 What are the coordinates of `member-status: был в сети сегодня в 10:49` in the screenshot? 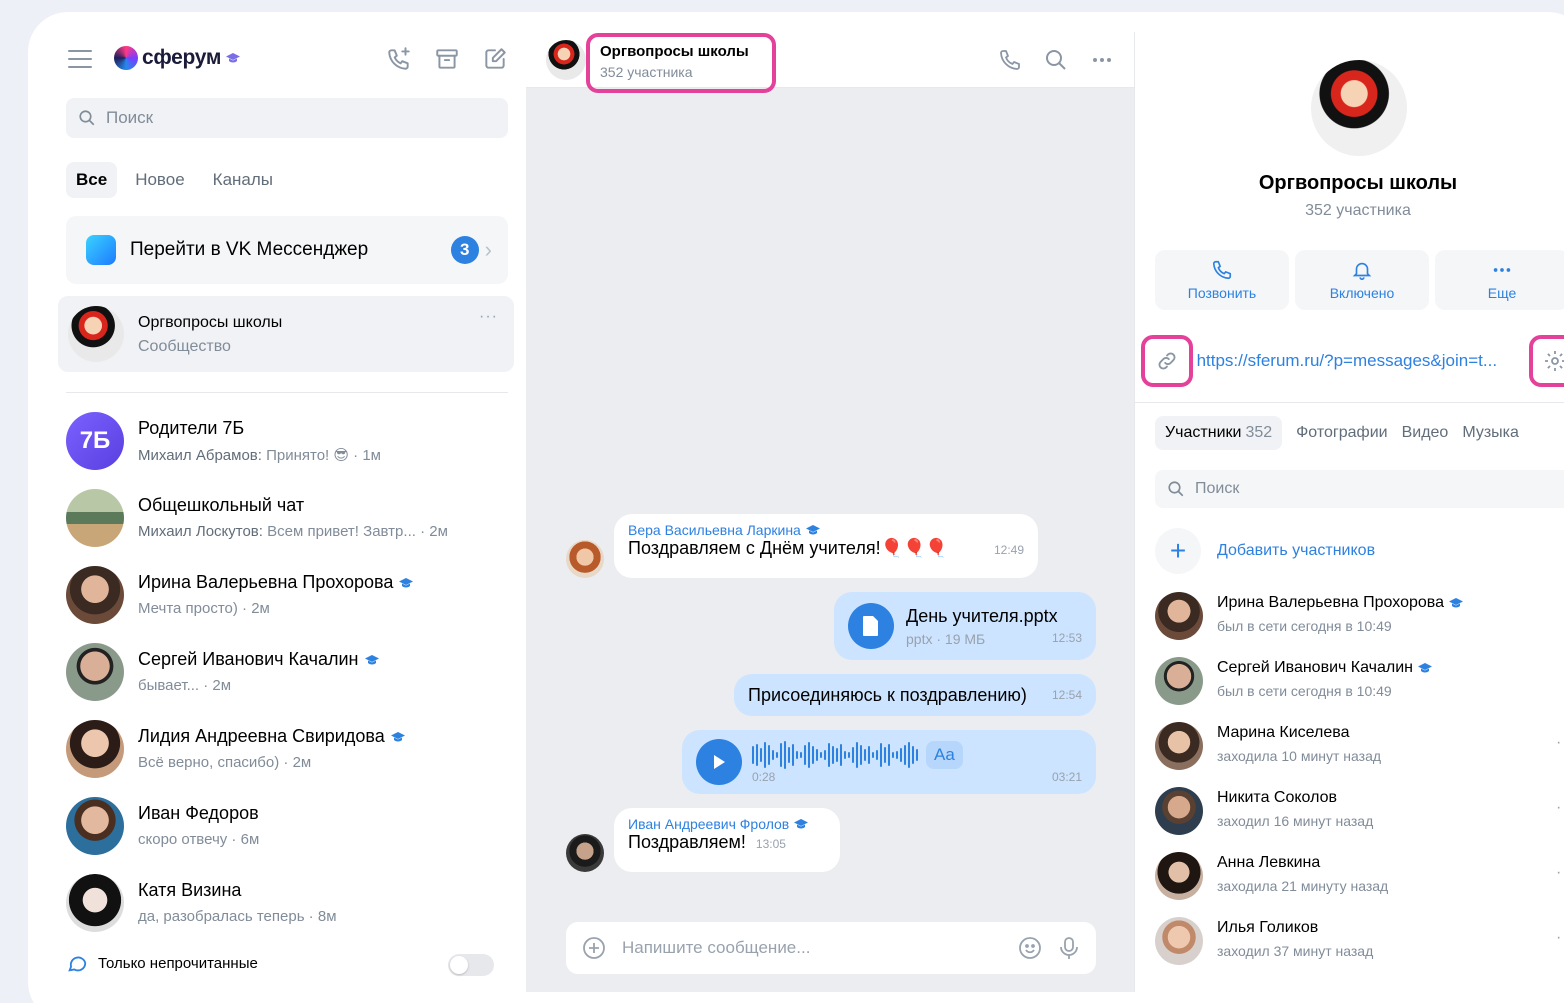 It's located at (1304, 691).